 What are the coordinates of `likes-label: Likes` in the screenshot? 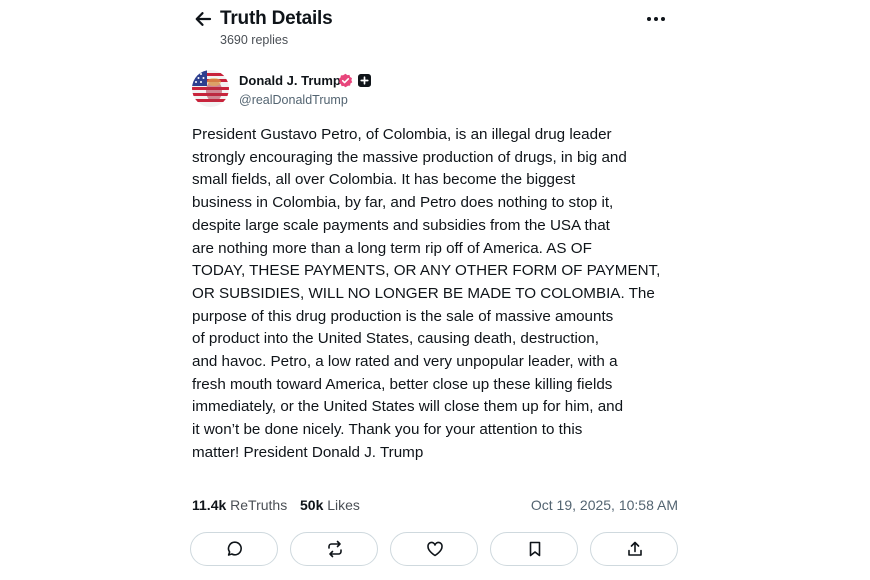 It's located at (343, 505).